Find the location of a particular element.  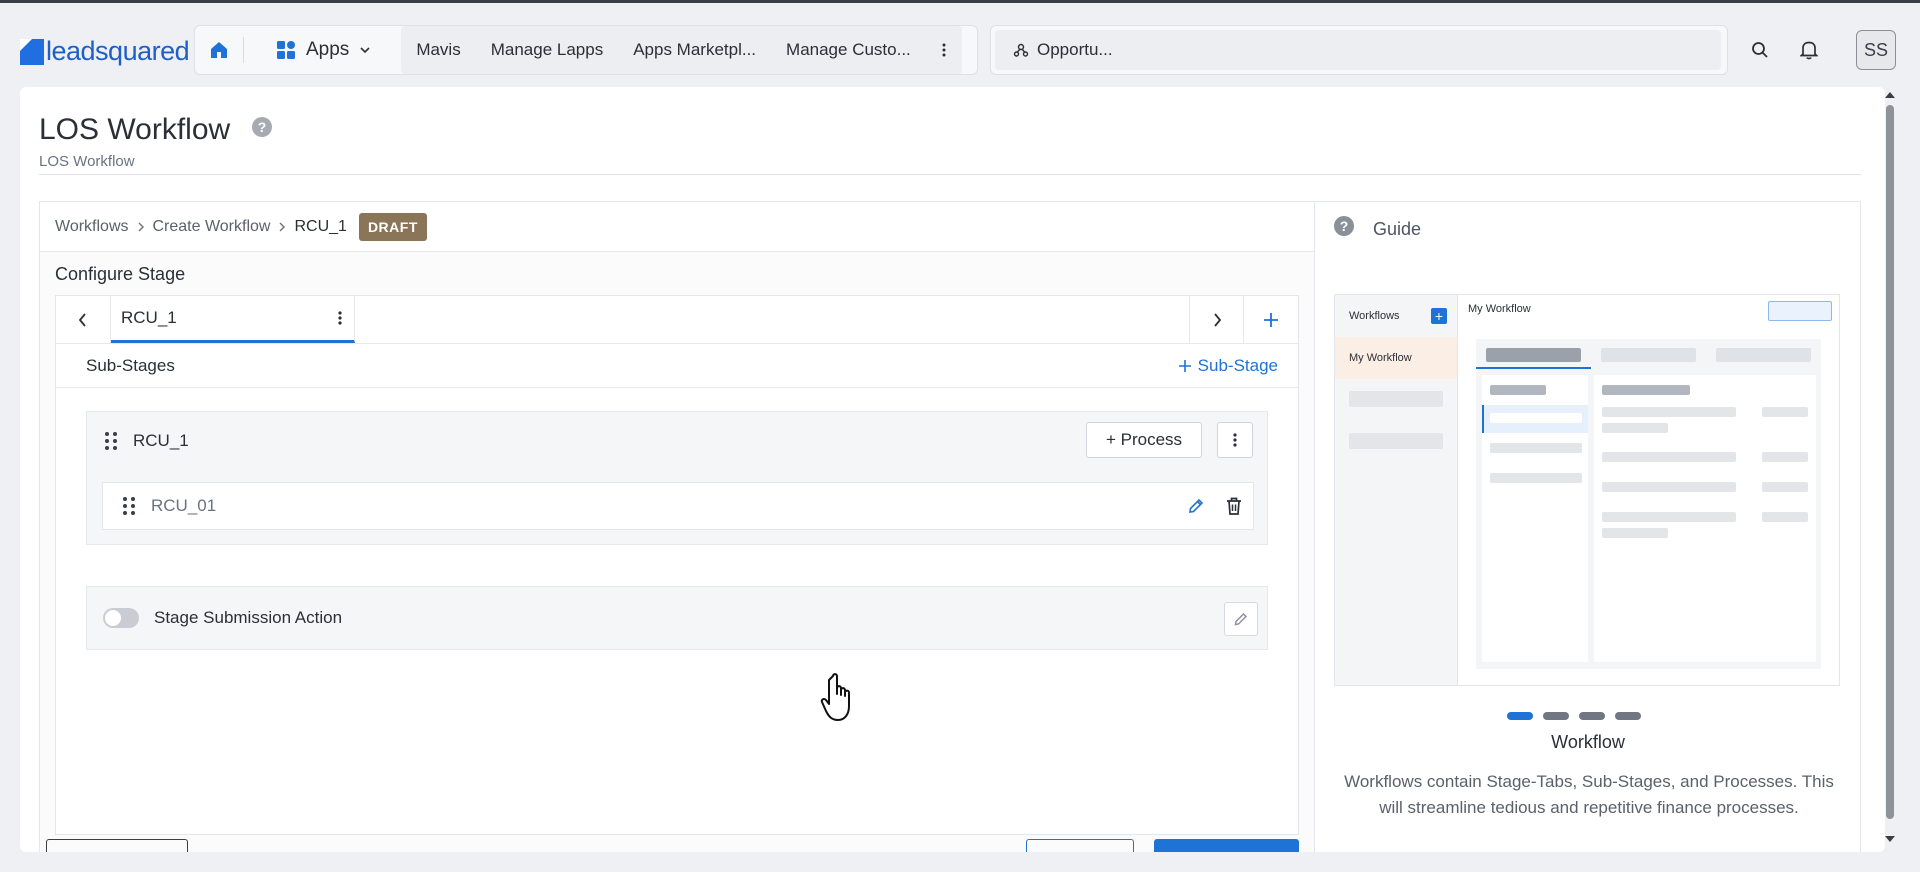

previous-tab-button is located at coordinates (83, 319).